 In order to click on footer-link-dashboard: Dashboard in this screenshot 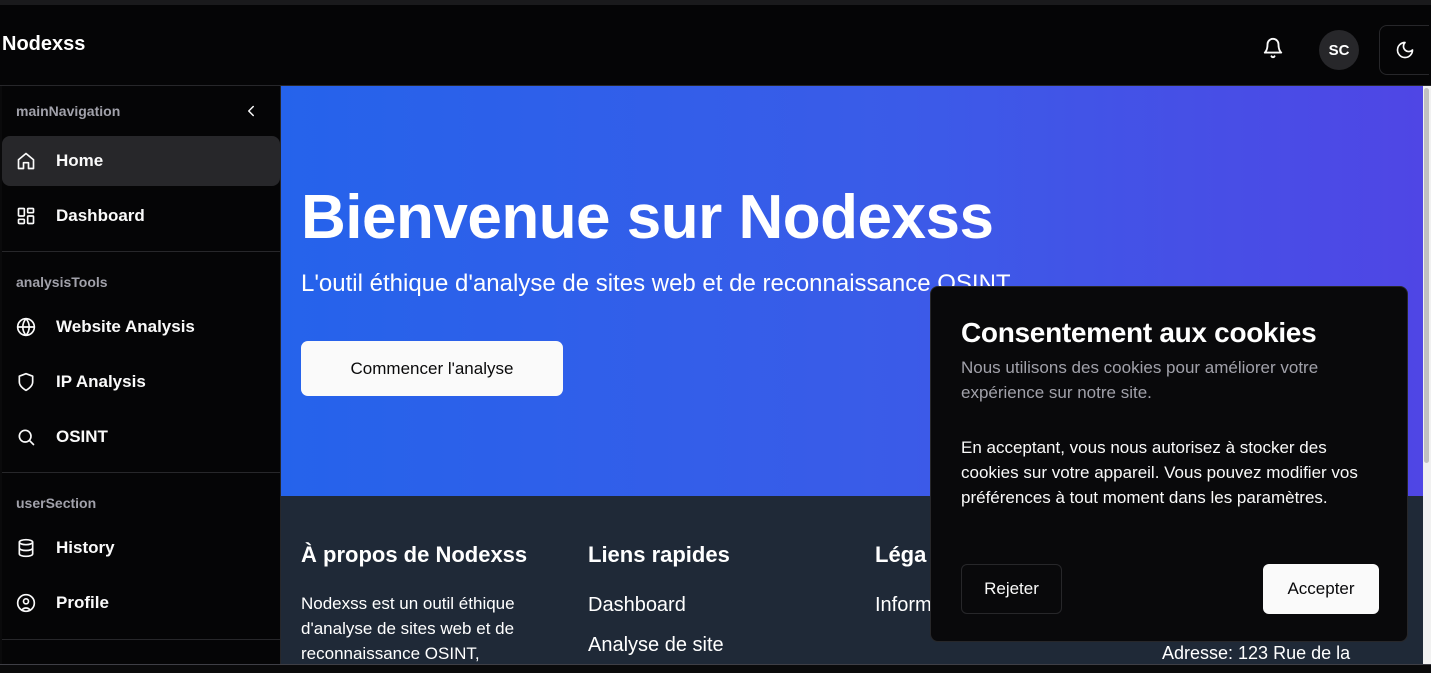, I will do `click(637, 605)`.